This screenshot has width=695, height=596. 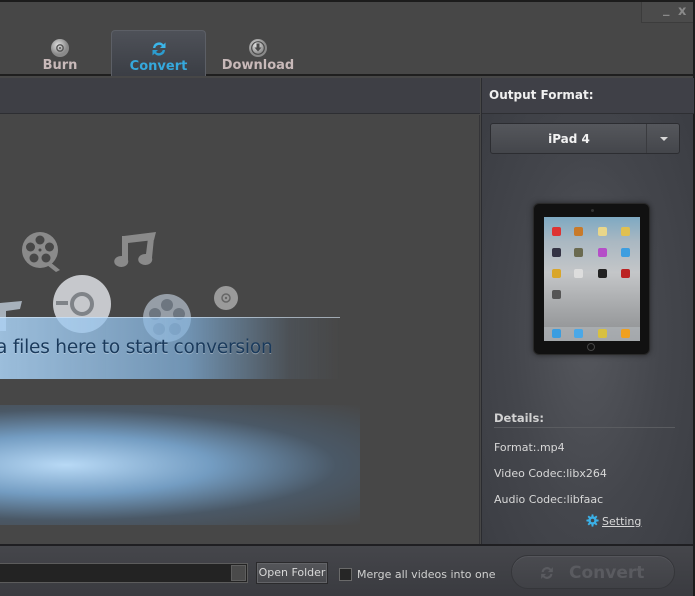 What do you see at coordinates (592, 520) in the screenshot?
I see `gear-icon` at bounding box center [592, 520].